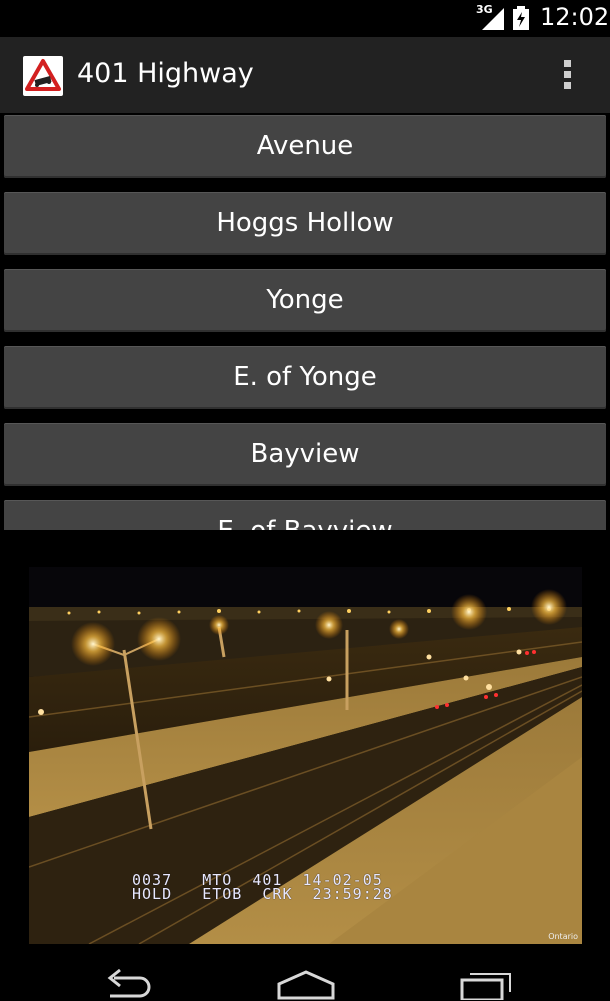 This screenshot has height=1001, width=610. What do you see at coordinates (305, 454) in the screenshot?
I see `camera-button-bayview: Bayview` at bounding box center [305, 454].